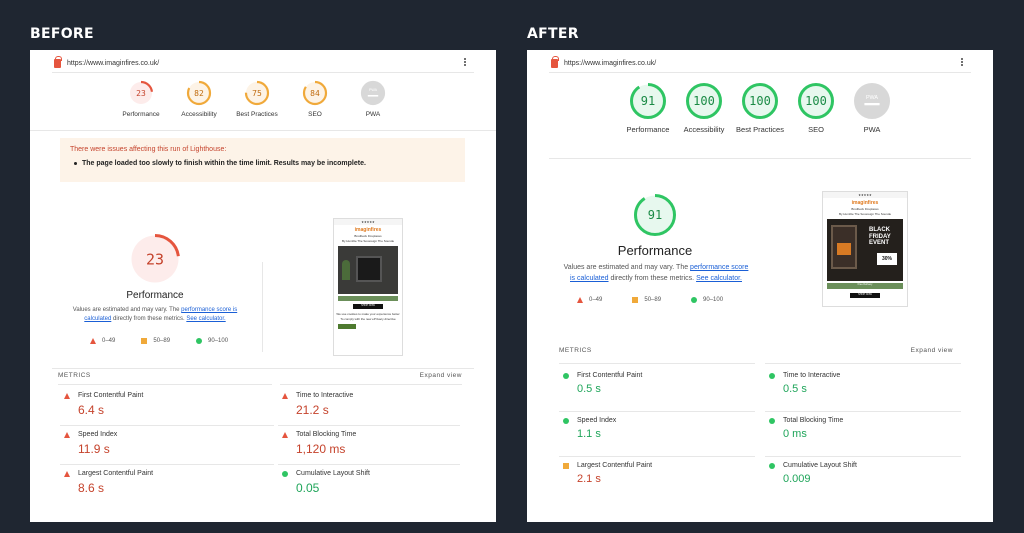 This screenshot has height=533, width=1024. What do you see at coordinates (312, 410) in the screenshot?
I see `metric-value: 21.2 s` at bounding box center [312, 410].